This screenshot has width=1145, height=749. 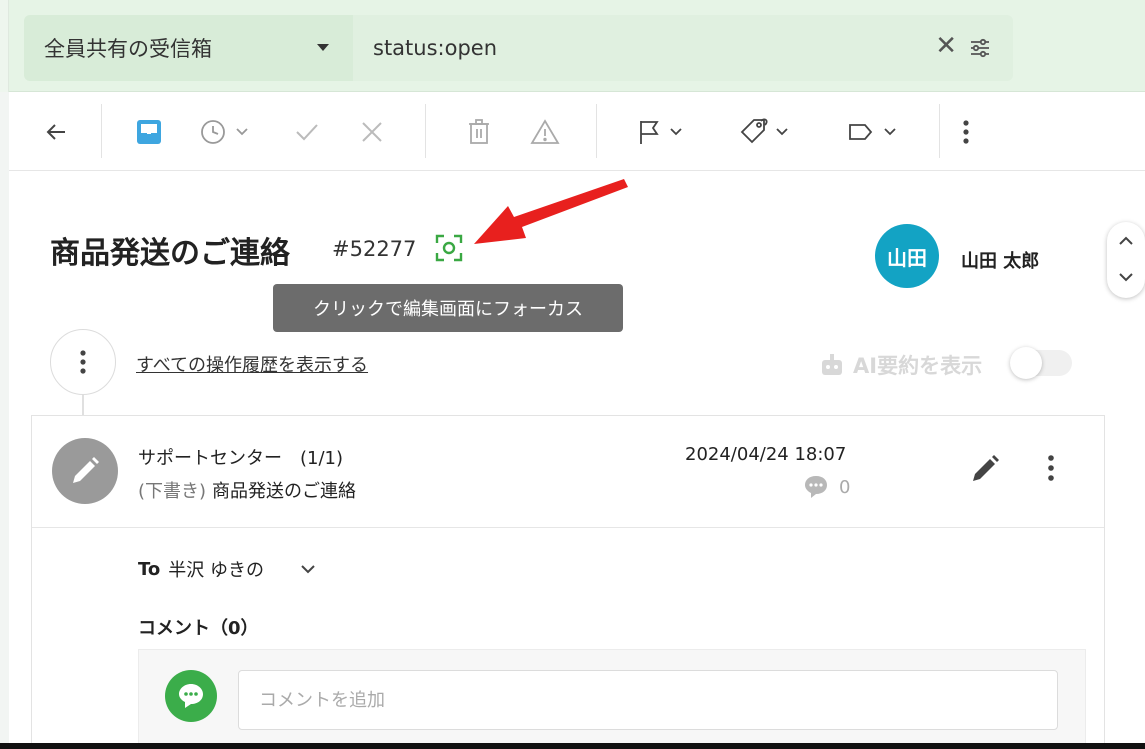 I want to click on spam-button, so click(x=545, y=132).